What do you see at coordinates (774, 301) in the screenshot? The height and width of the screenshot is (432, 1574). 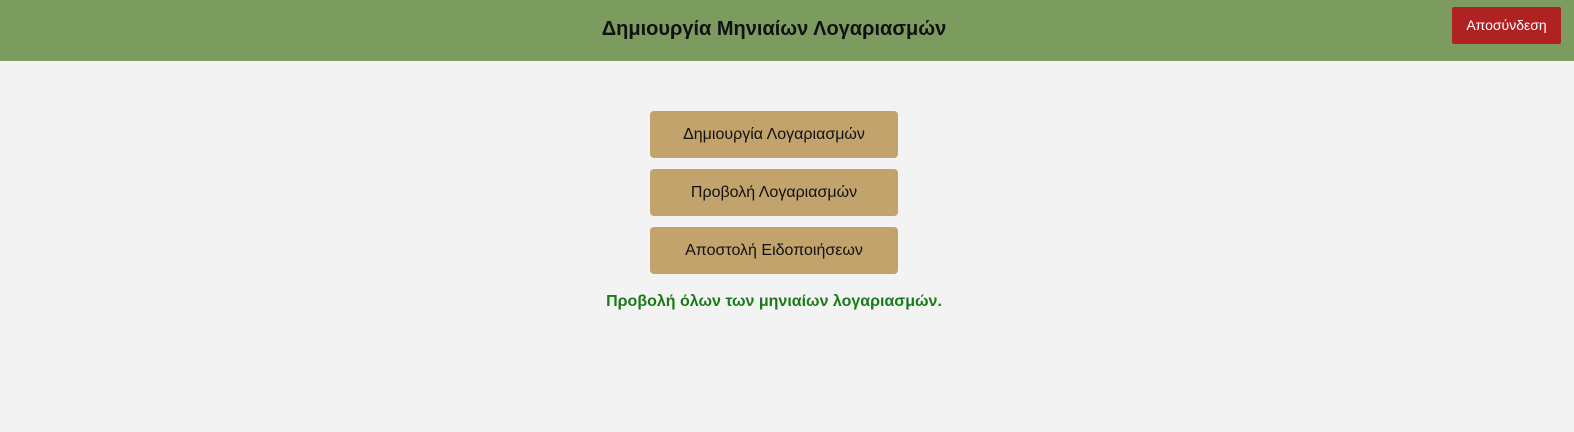 I see `status-message: Προβολή όλων των μηνιαίων λογαριασμών.` at bounding box center [774, 301].